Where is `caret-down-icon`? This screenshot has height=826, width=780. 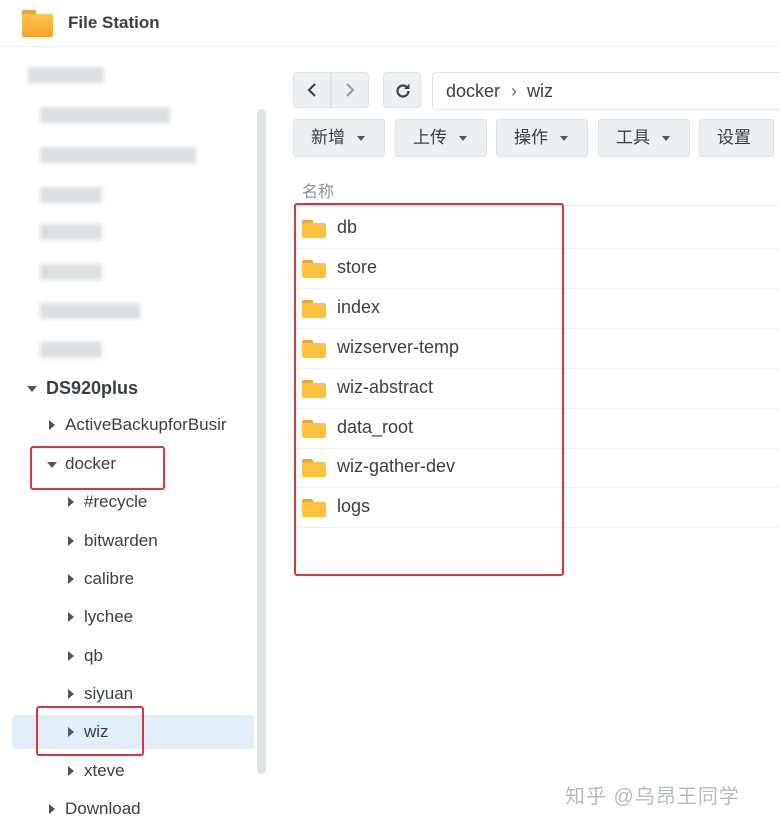 caret-down-icon is located at coordinates (32, 388).